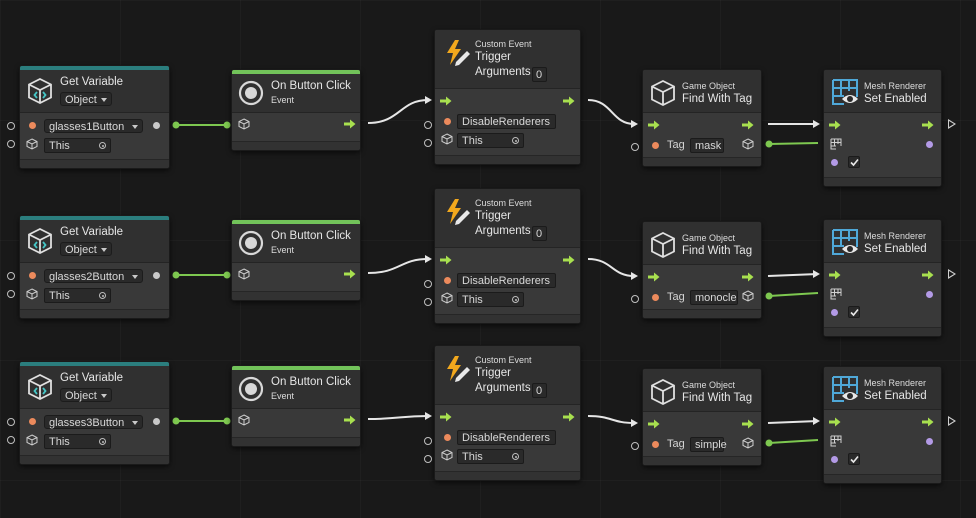 The width and height of the screenshot is (976, 518). I want to click on get-variable-node: Get Variable Object glasses1Button This, so click(94, 117).